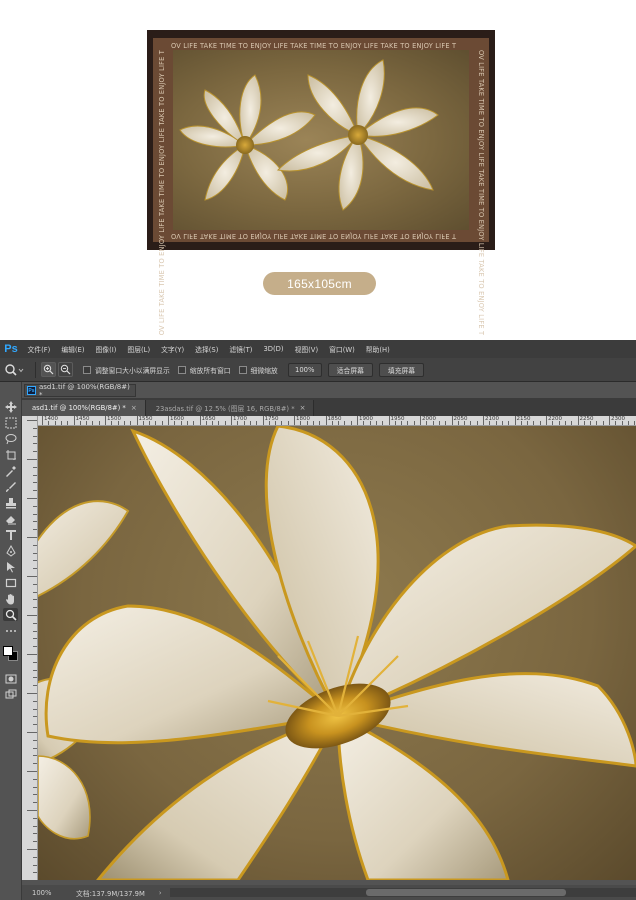  Describe the element at coordinates (466, 892) in the screenshot. I see `scrollbar-thumb` at that location.